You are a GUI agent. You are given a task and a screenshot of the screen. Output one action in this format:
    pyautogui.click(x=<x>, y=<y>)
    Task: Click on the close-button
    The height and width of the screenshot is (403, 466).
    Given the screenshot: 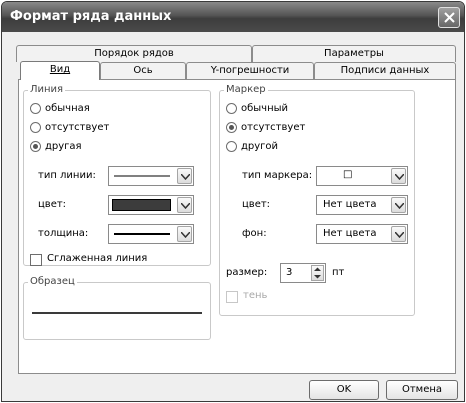 What is the action you would take?
    pyautogui.click(x=449, y=17)
    